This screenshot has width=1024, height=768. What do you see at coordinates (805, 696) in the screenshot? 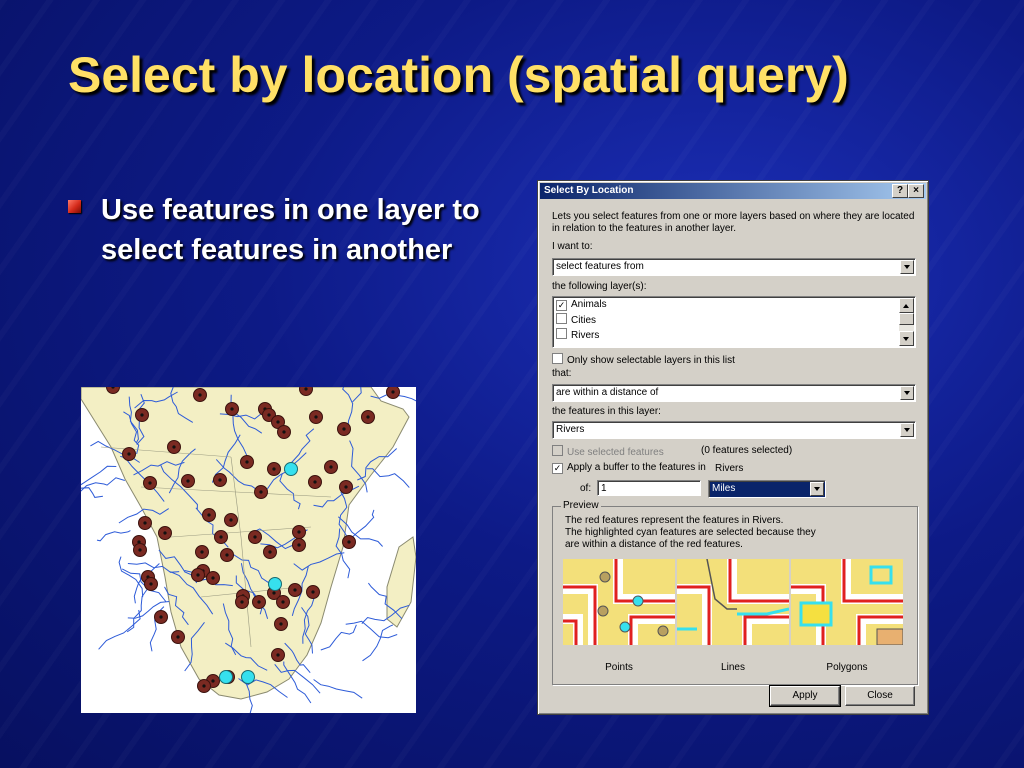
I see `apply-button: Apply` at bounding box center [805, 696].